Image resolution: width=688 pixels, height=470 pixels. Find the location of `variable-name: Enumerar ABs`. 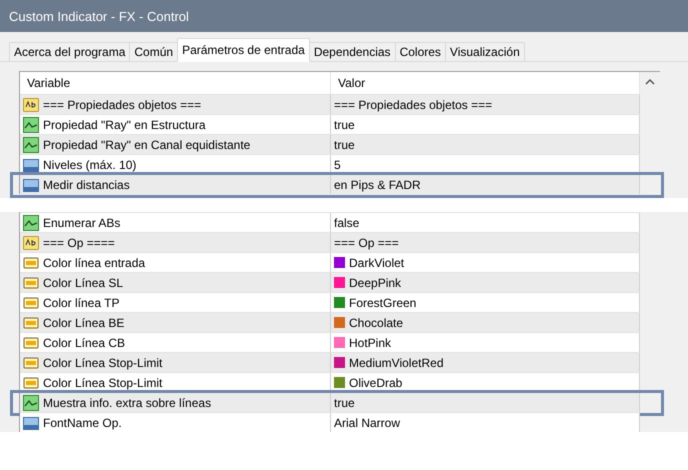

variable-name: Enumerar ABs is located at coordinates (81, 223).